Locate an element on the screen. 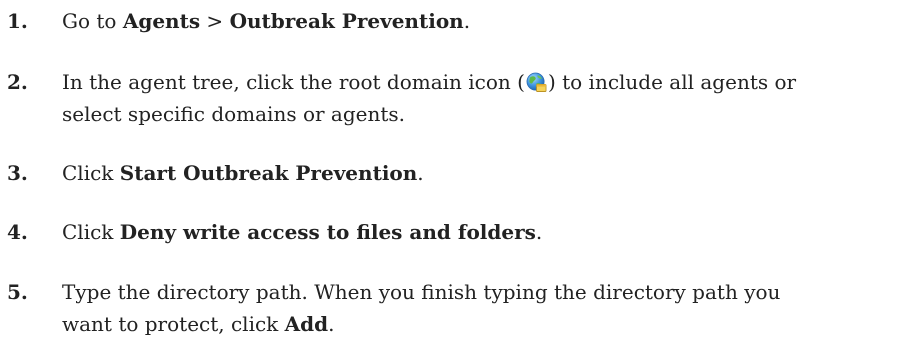 The image size is (917, 340). step-number: 4. is located at coordinates (17, 232).